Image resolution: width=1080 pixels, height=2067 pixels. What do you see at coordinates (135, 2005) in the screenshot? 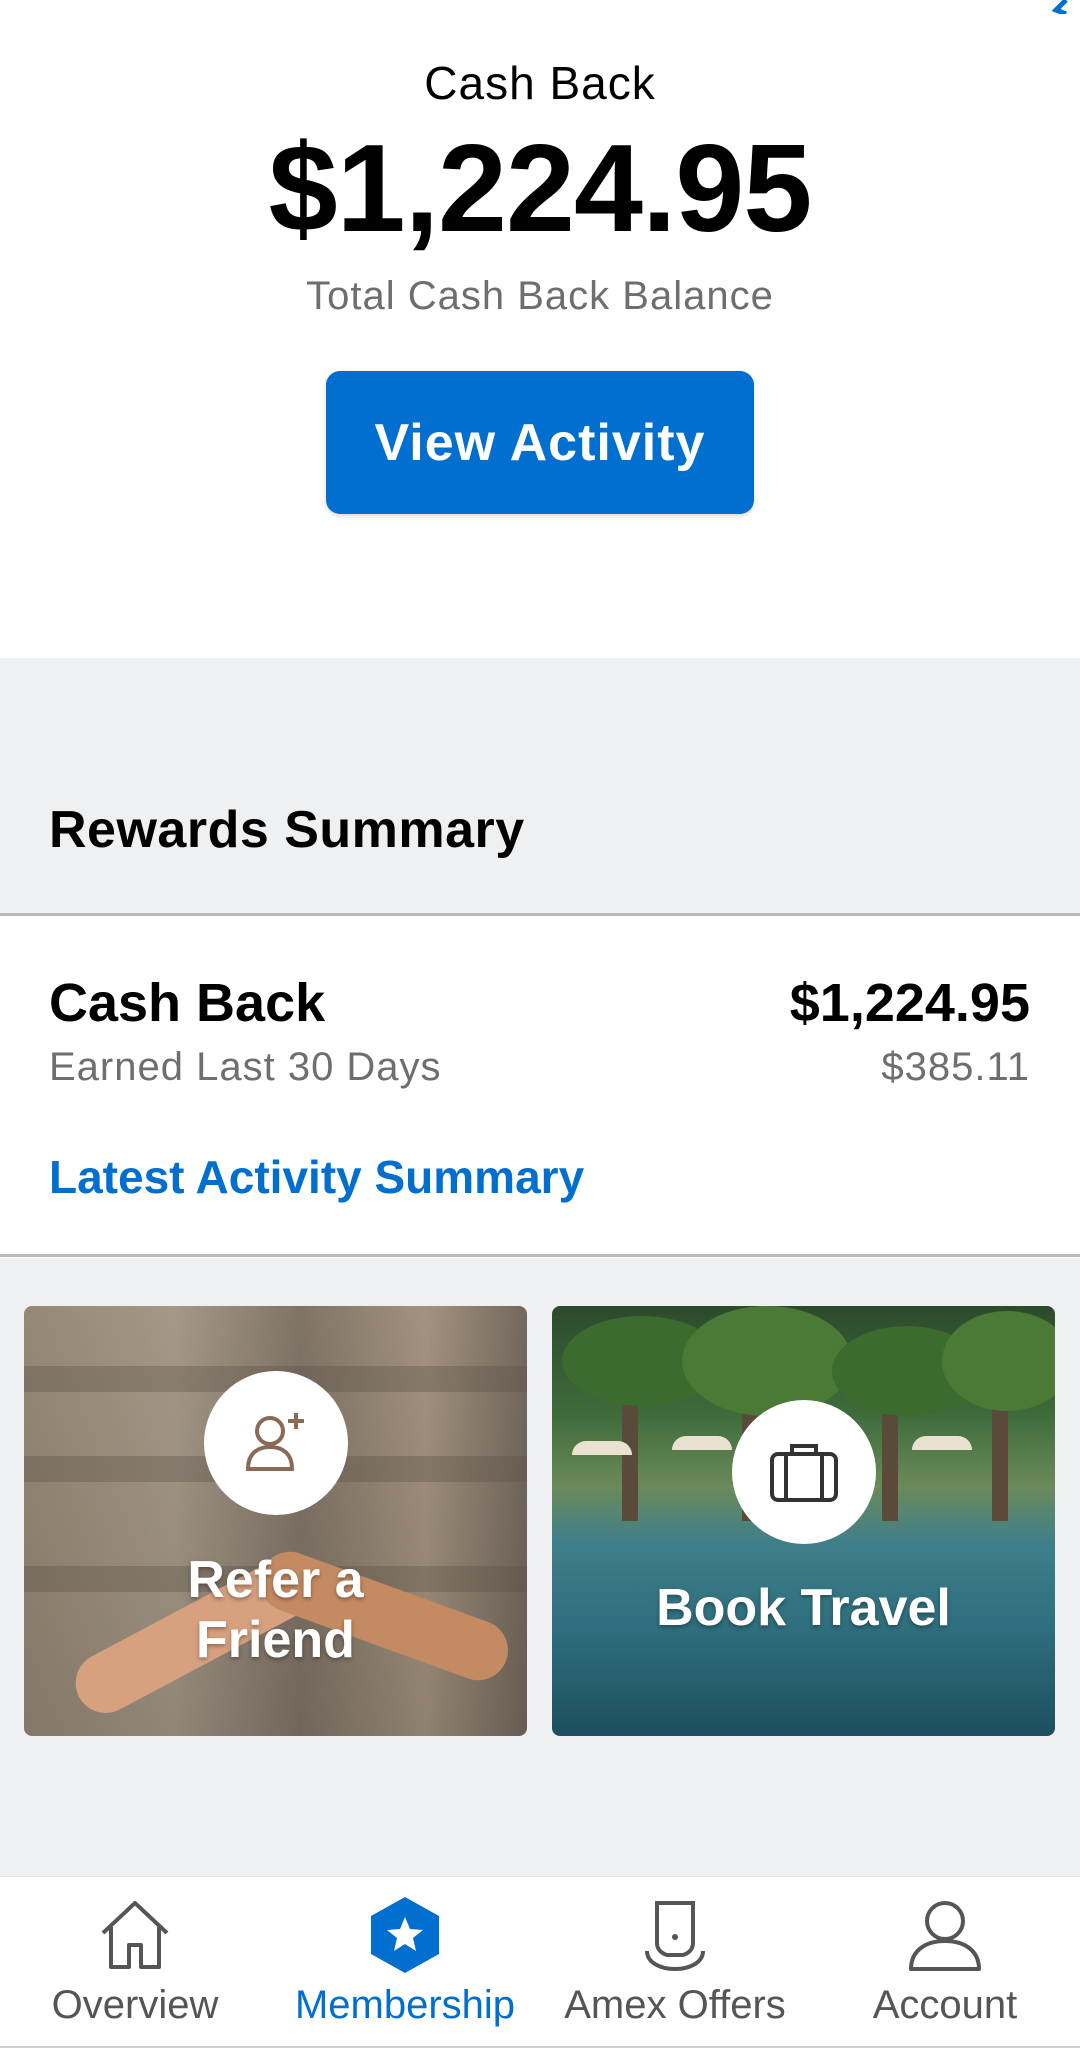
I see `tab-overview-label: Overview` at bounding box center [135, 2005].